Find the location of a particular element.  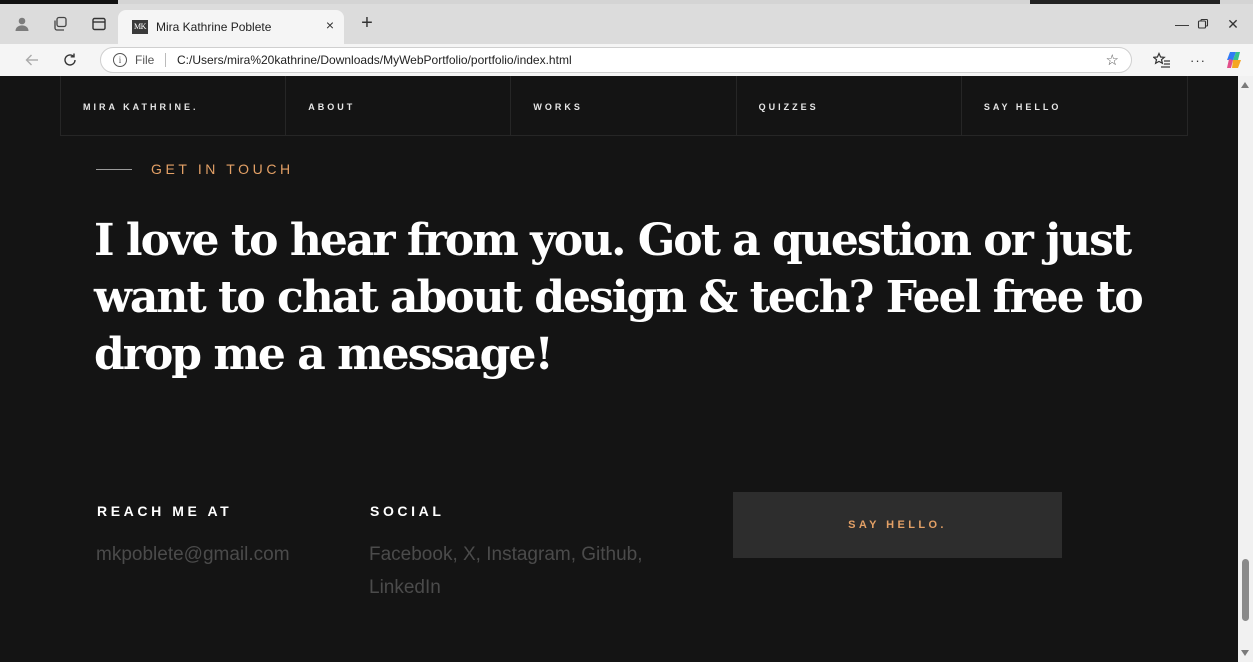

new-tab-icon: + is located at coordinates (367, 24).